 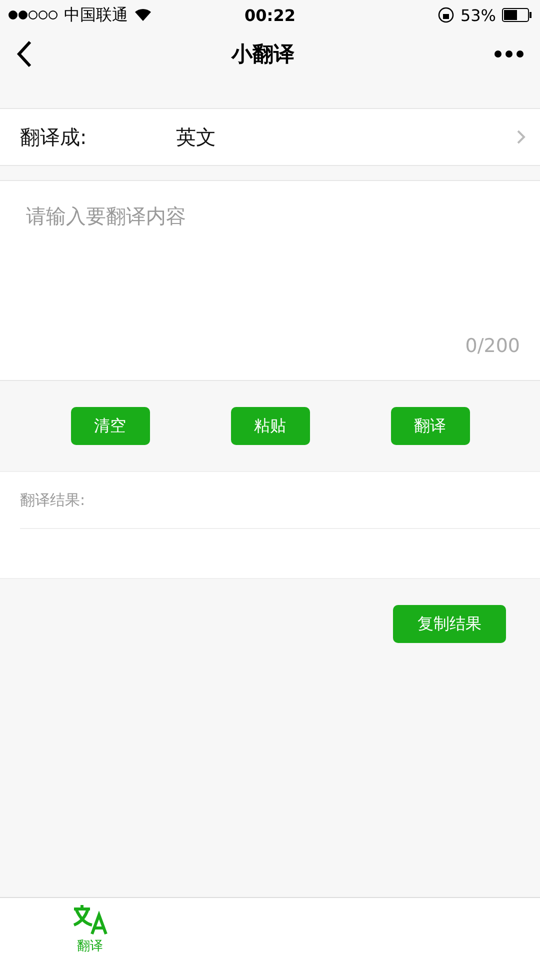 What do you see at coordinates (110, 426) in the screenshot?
I see `action-button: 清空` at bounding box center [110, 426].